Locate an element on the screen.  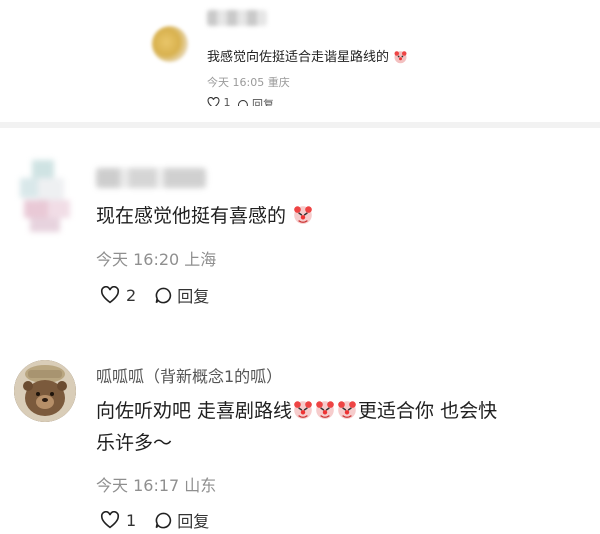
reply-button-top: 回复 is located at coordinates (255, 101).